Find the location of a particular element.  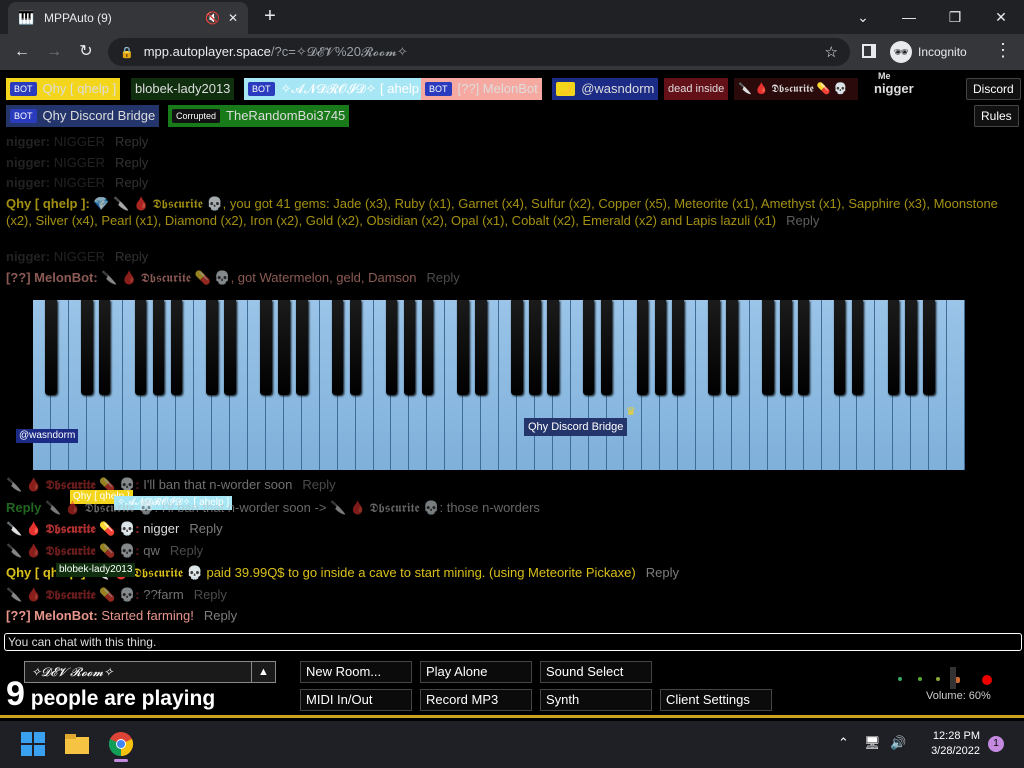

menu-kebab-icon: ⋮ is located at coordinates (1003, 50).